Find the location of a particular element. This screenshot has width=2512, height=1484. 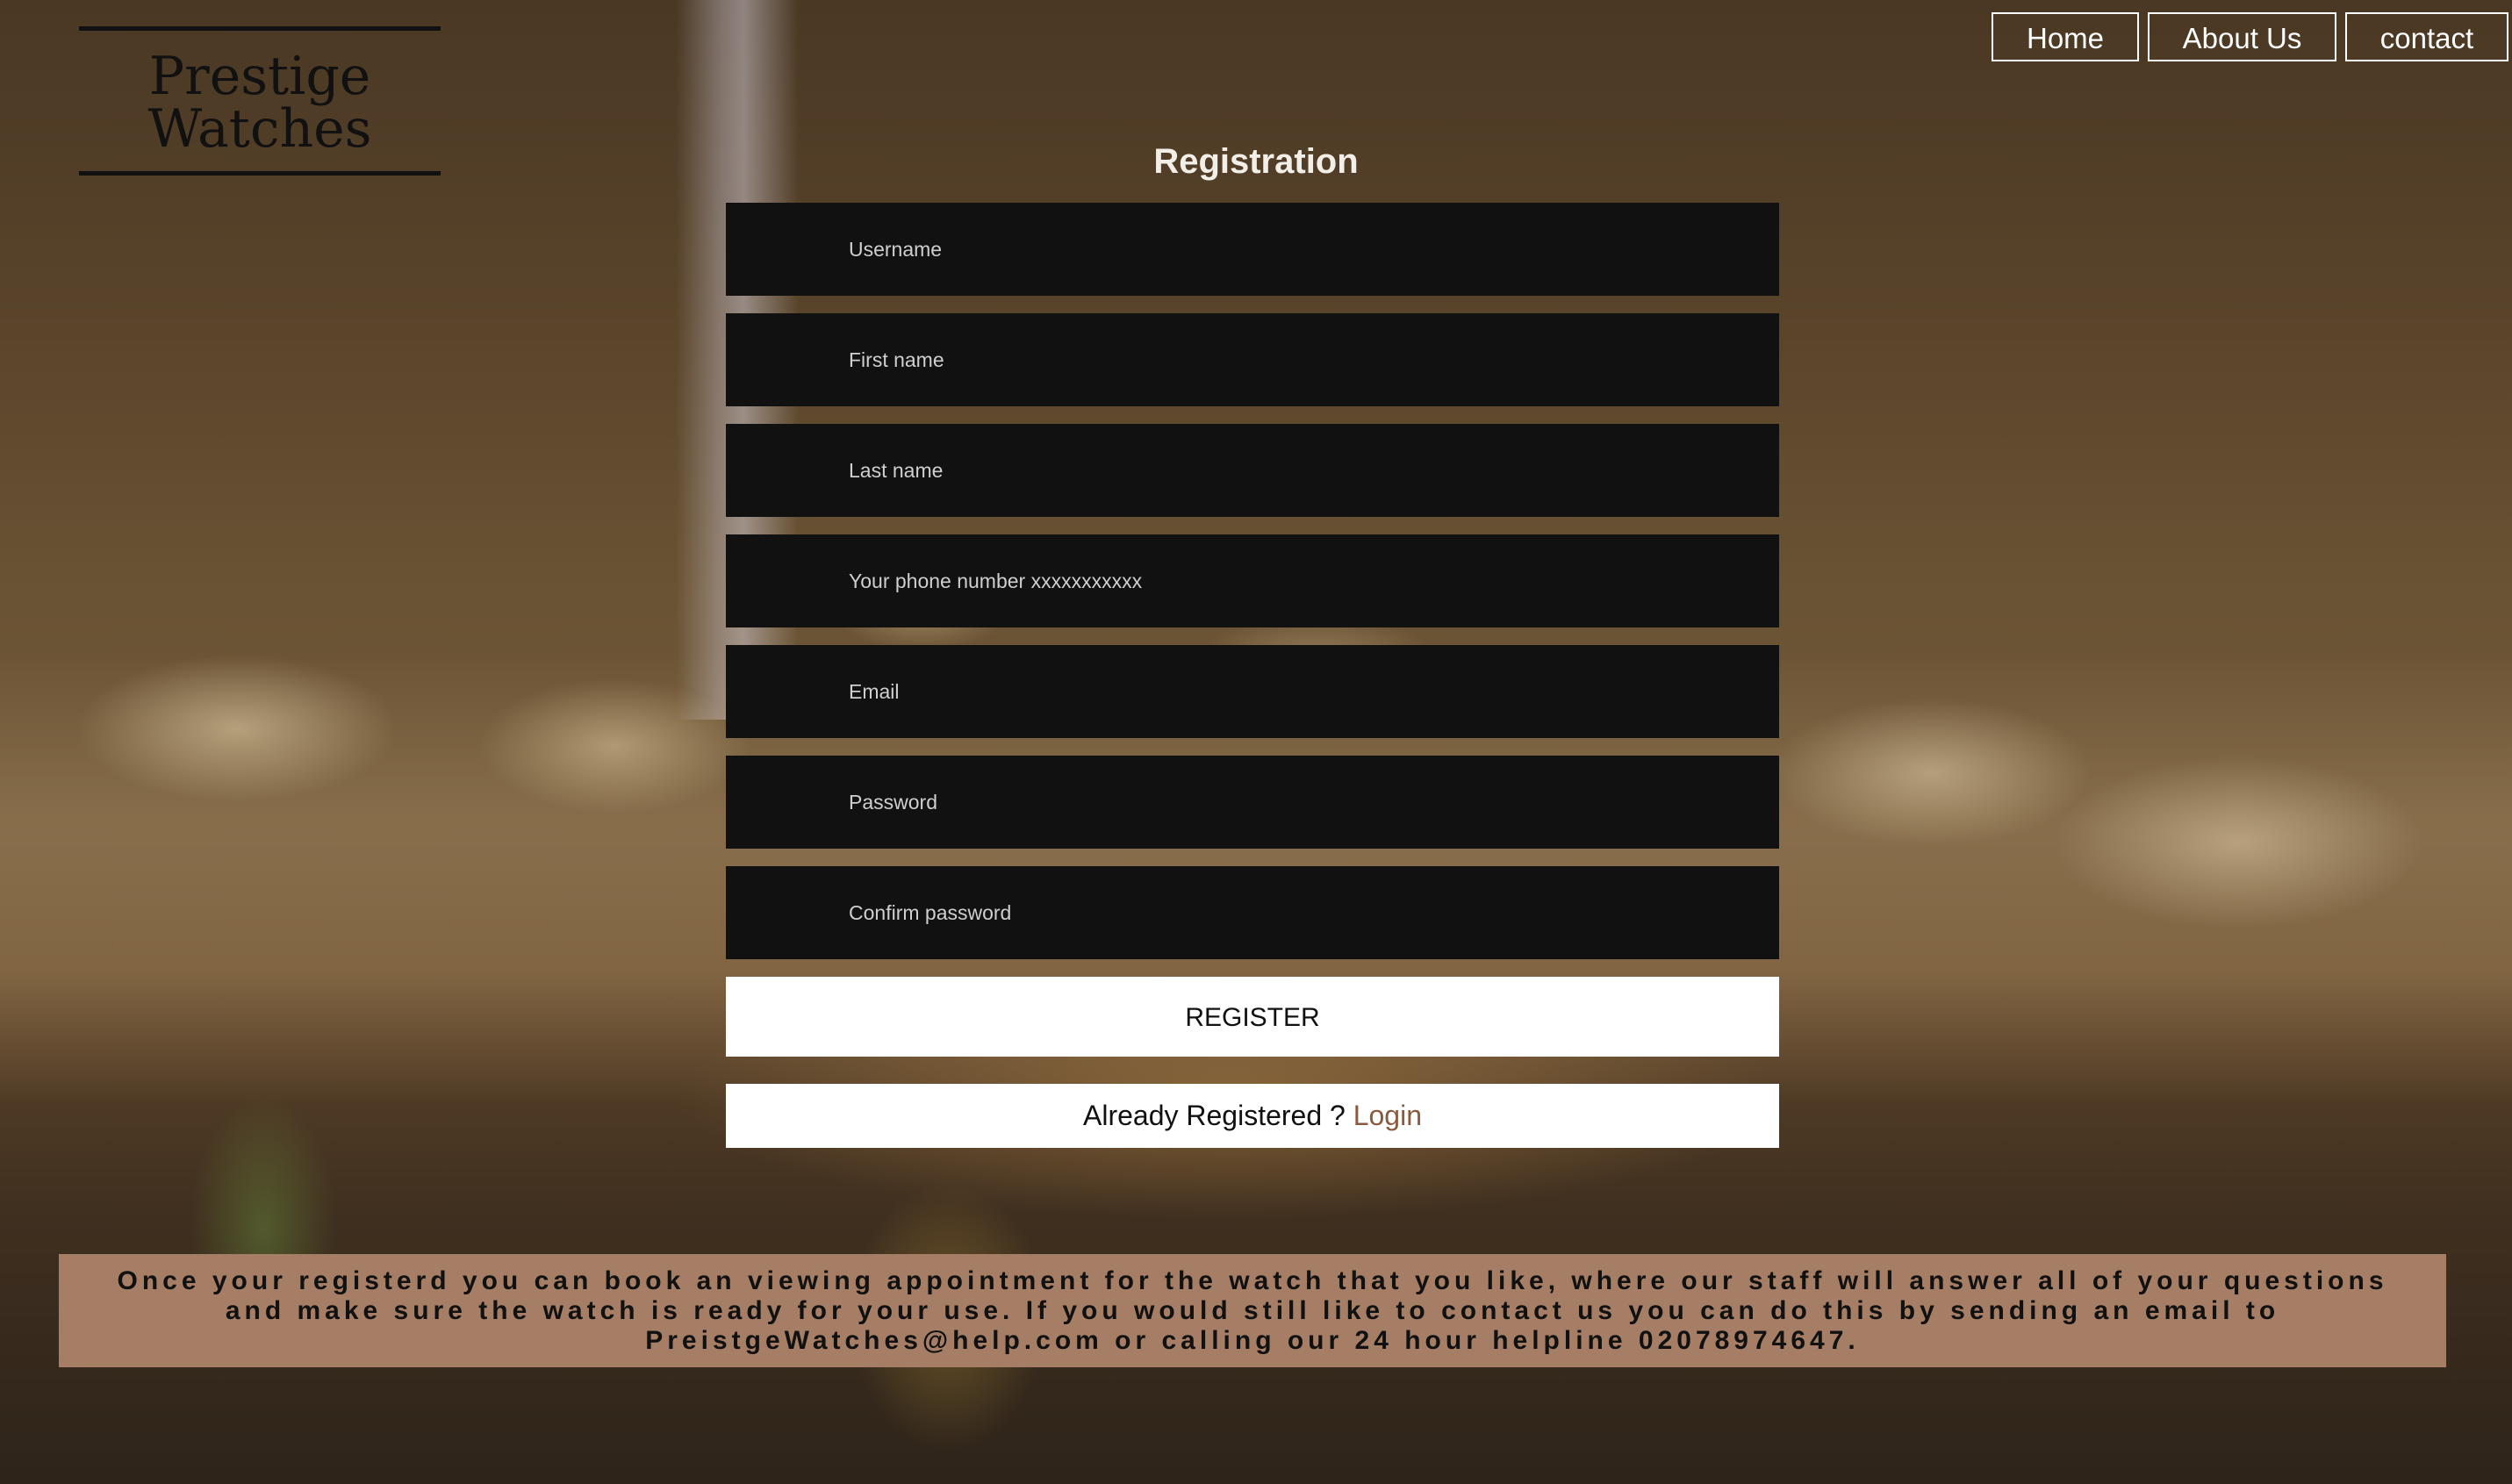

email-input is located at coordinates (1253, 691).